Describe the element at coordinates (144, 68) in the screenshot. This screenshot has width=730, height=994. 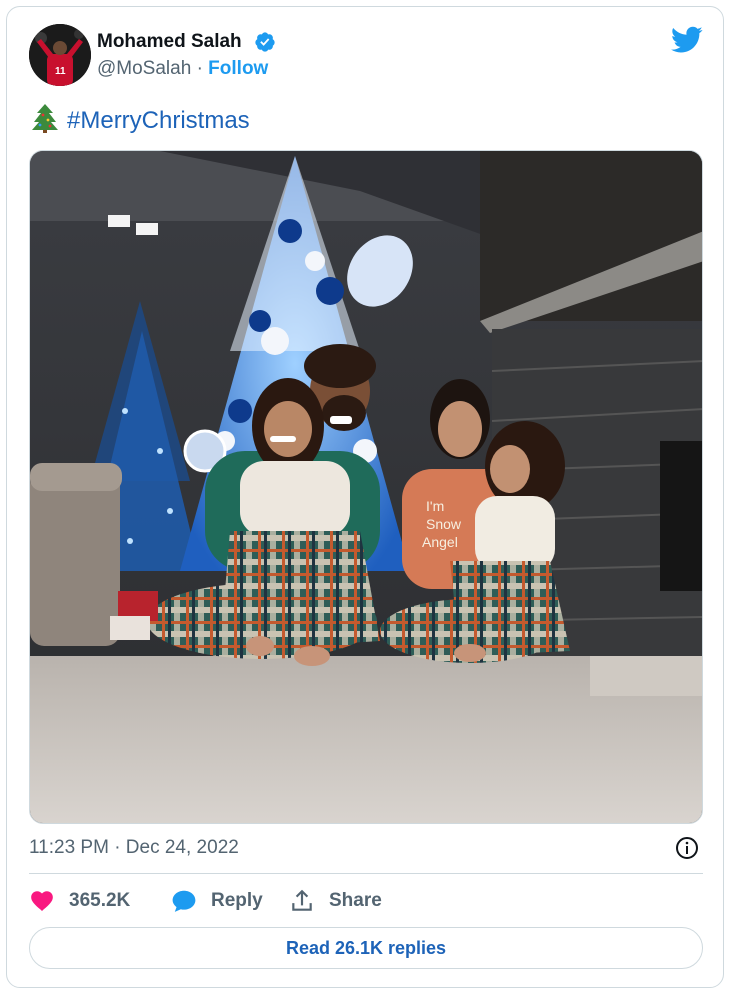
I see `author-handle: @MoSalah` at that location.